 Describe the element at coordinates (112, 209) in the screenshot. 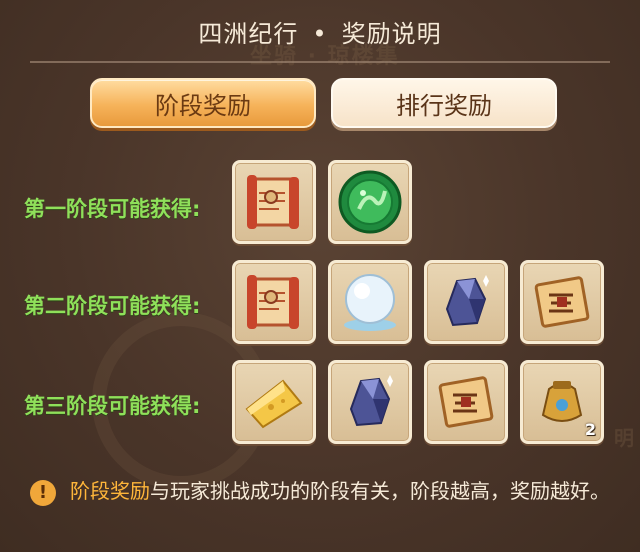

I see `stage-1-label: 第一阶段可能获得:` at that location.